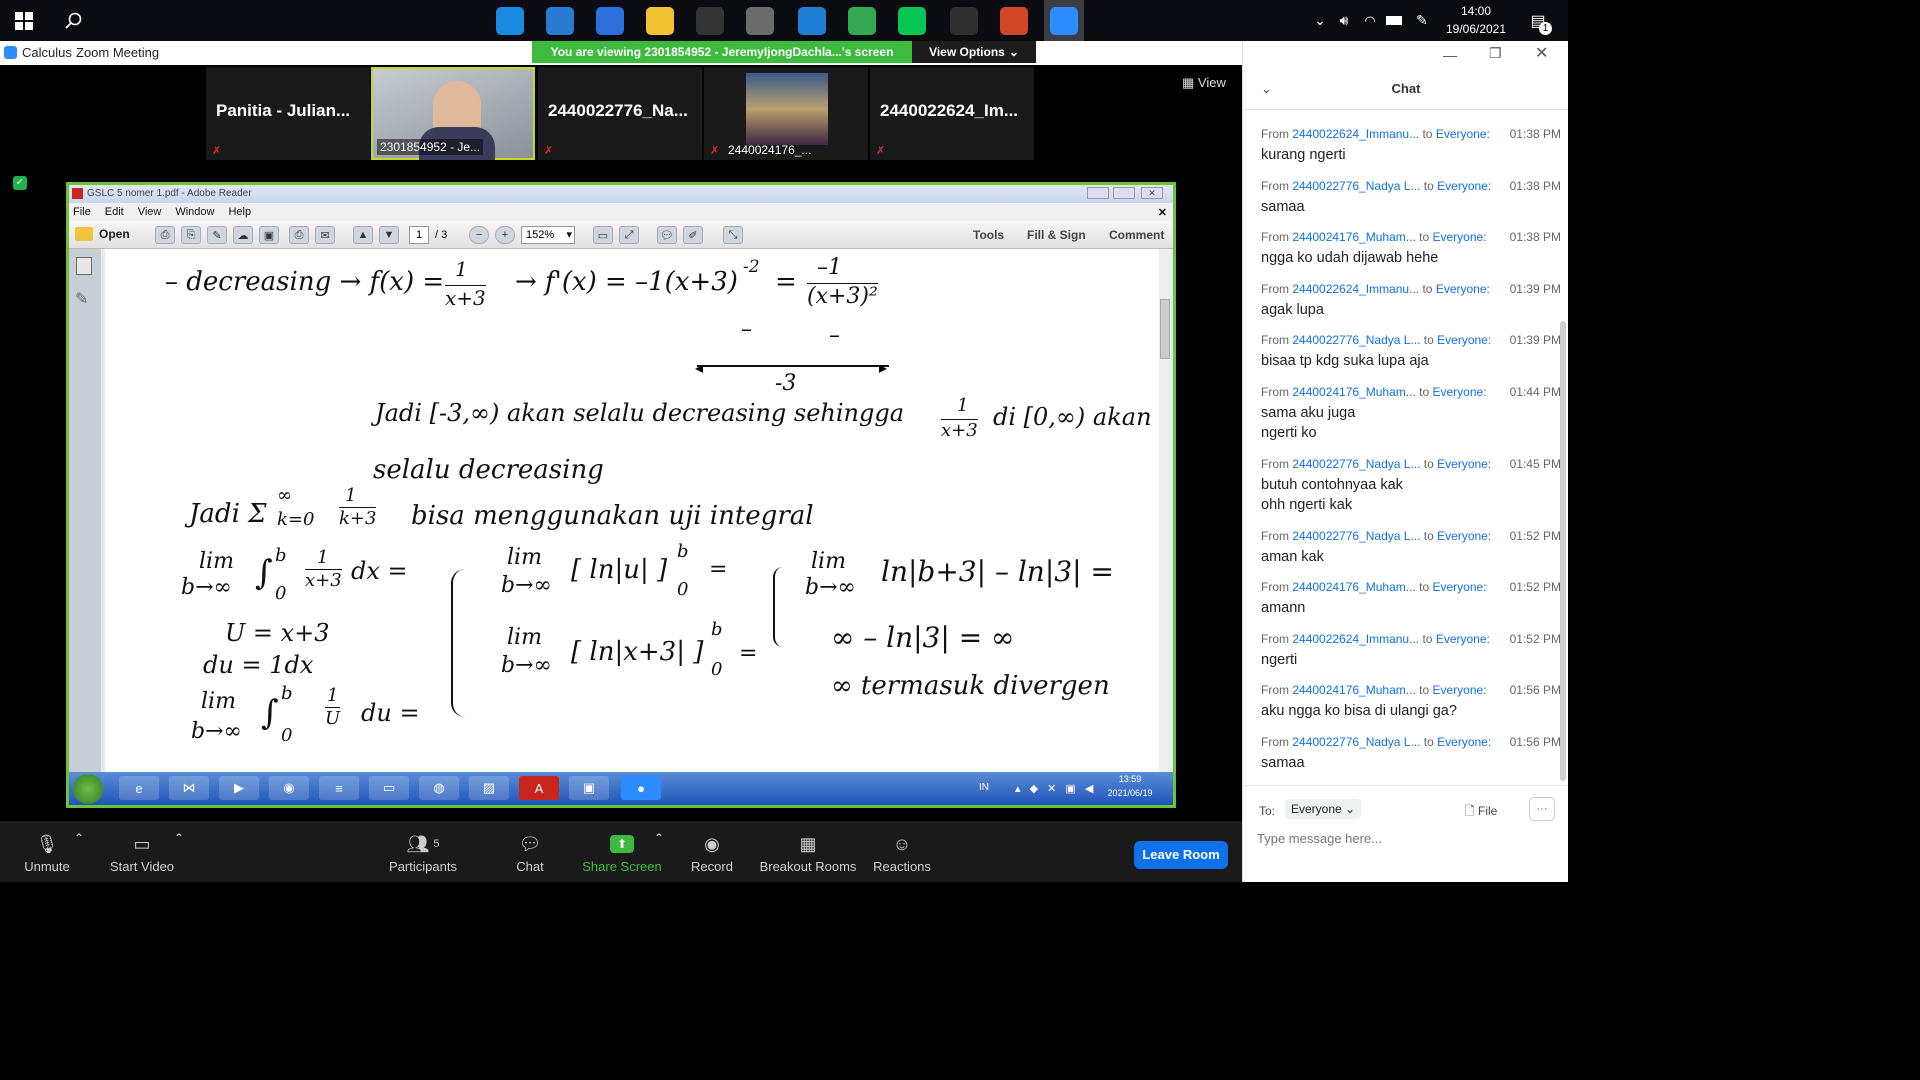 The width and height of the screenshot is (1920, 1080). What do you see at coordinates (1136, 235) in the screenshot?
I see `comment-pane-button: Comment` at bounding box center [1136, 235].